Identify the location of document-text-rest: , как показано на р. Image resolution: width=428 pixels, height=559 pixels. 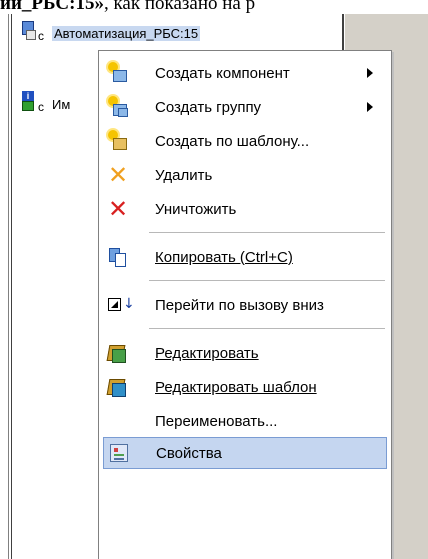
(179, 7).